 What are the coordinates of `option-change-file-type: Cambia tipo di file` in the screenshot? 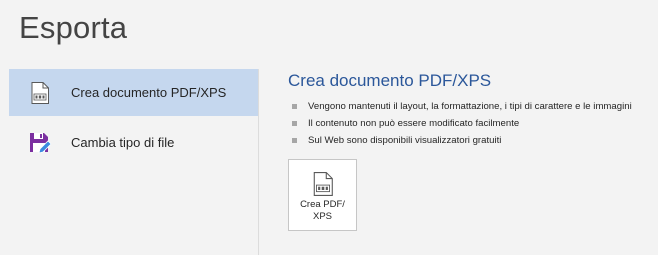 It's located at (133, 142).